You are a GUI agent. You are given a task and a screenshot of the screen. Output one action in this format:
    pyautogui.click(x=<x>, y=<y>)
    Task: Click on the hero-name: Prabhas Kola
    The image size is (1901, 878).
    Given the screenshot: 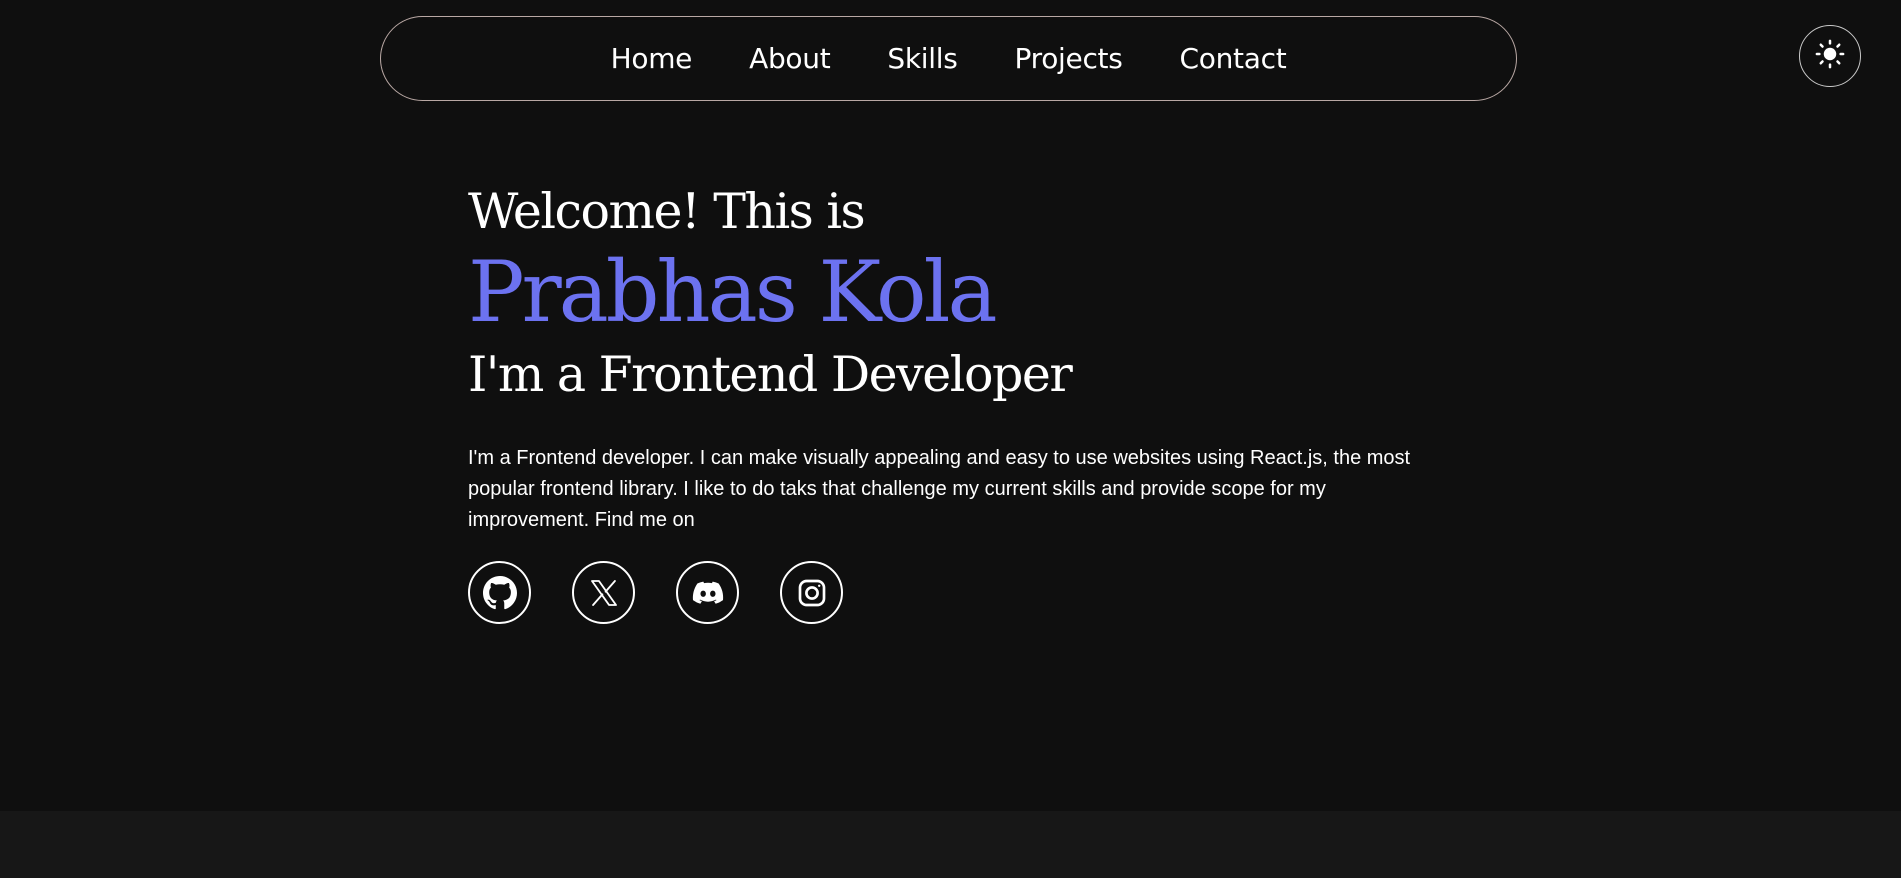 What is the action you would take?
    pyautogui.click(x=733, y=292)
    